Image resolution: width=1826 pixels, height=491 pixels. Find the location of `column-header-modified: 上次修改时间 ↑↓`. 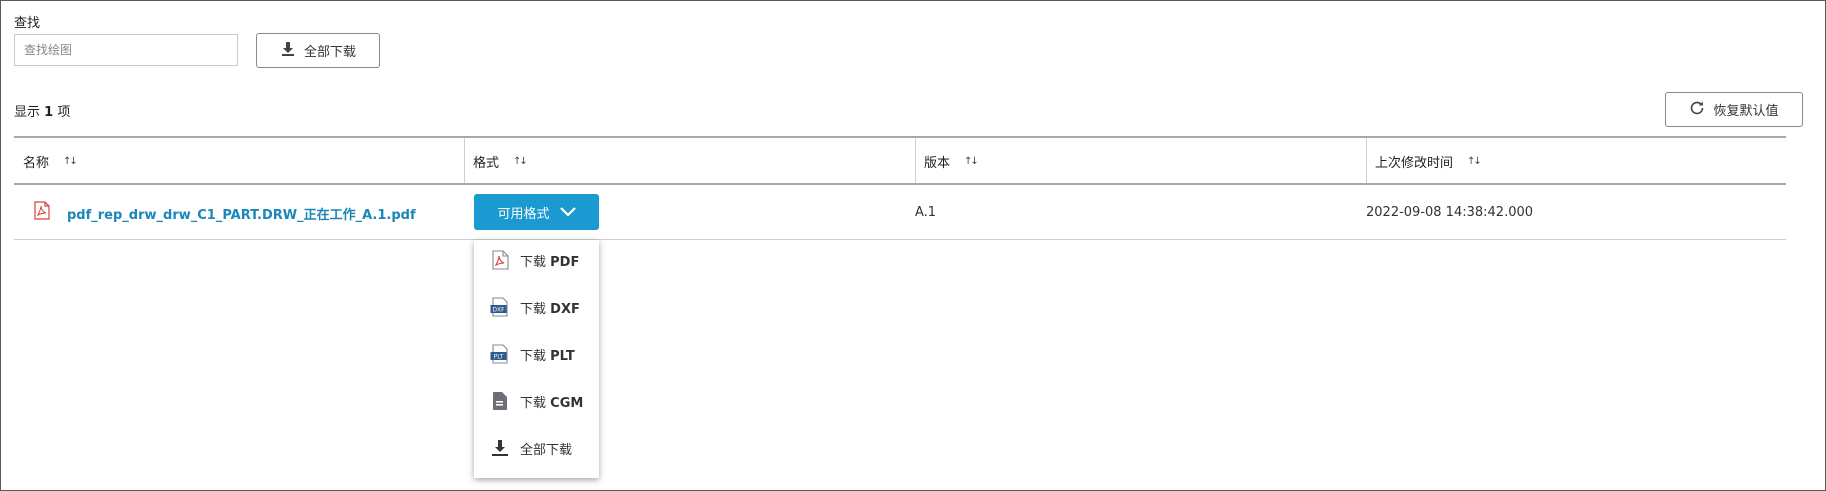

column-header-modified: 上次修改时间 ↑↓ is located at coordinates (1576, 161).